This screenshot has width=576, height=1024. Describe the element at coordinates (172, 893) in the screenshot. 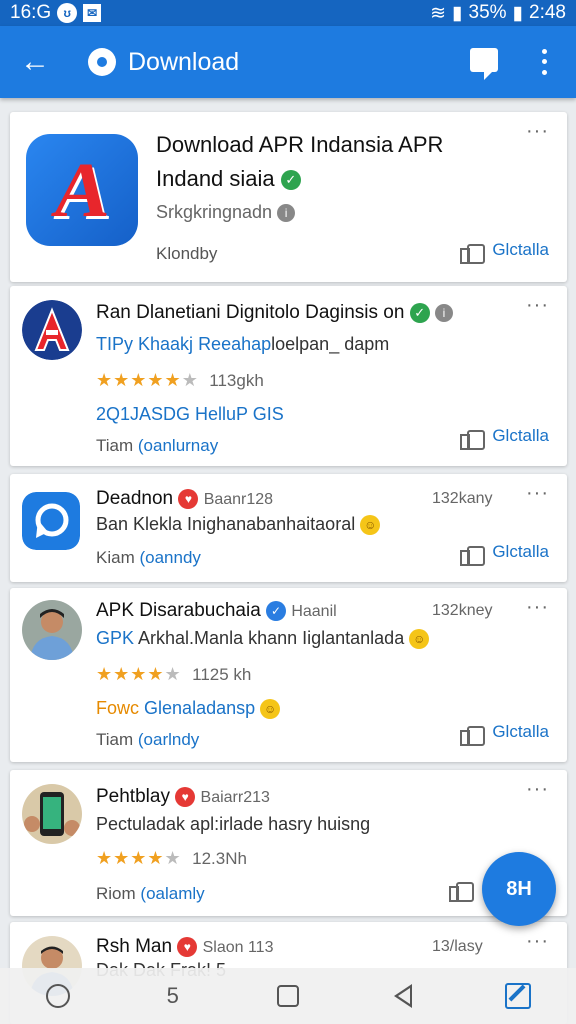

I see `post-footer-link: (oalamly` at that location.